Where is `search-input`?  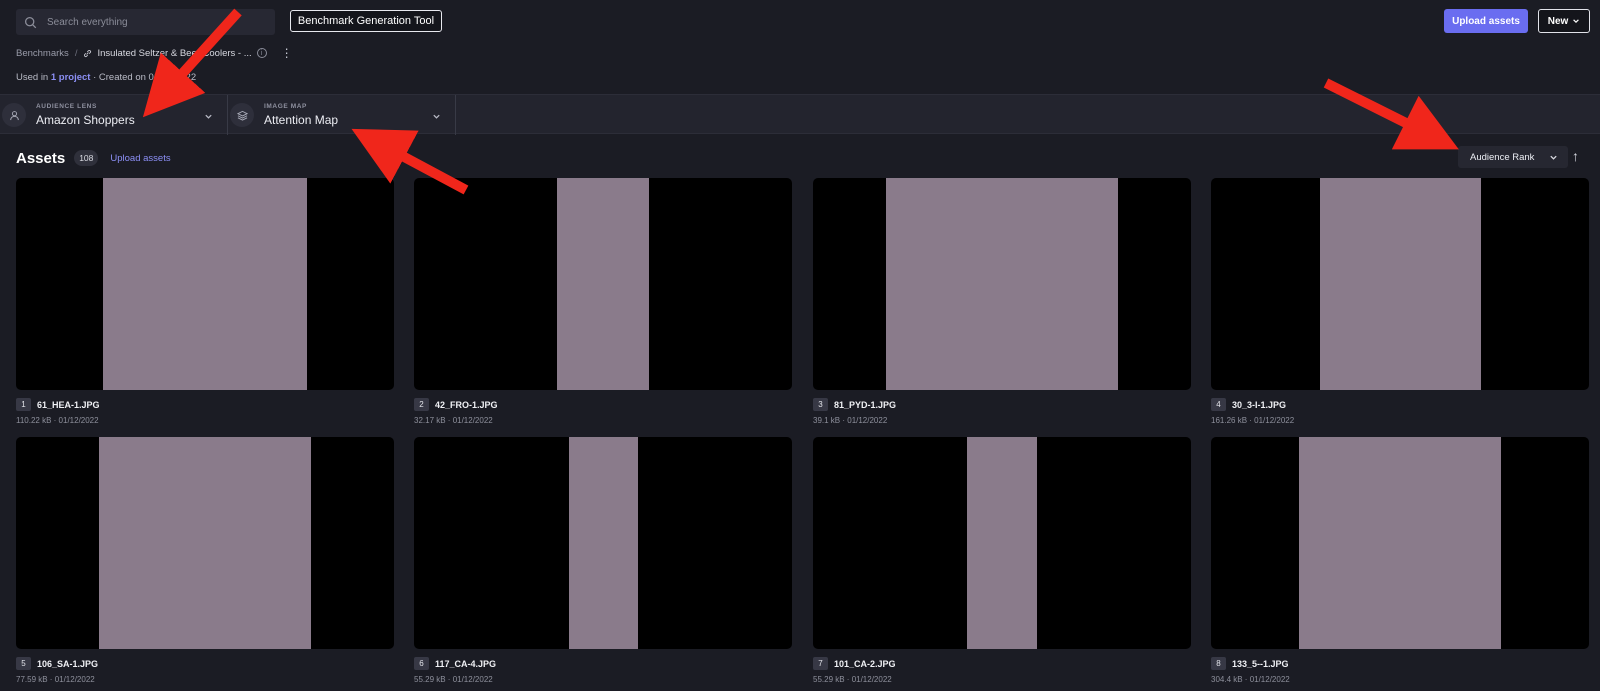 search-input is located at coordinates (152, 22).